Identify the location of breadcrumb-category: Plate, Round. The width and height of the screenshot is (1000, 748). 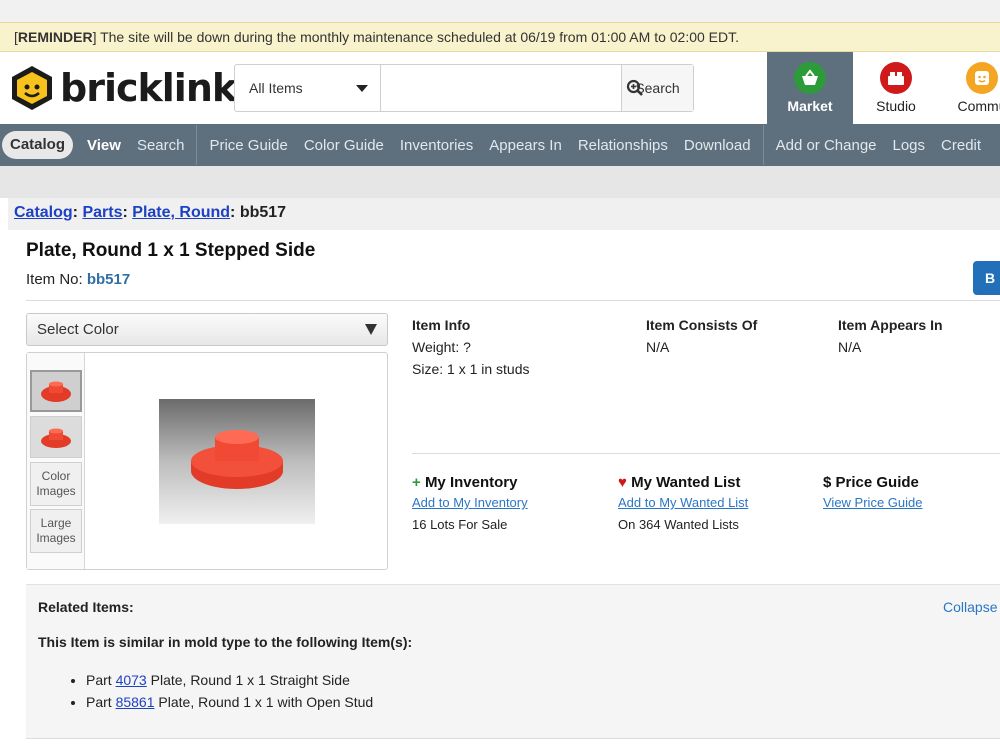
(181, 212).